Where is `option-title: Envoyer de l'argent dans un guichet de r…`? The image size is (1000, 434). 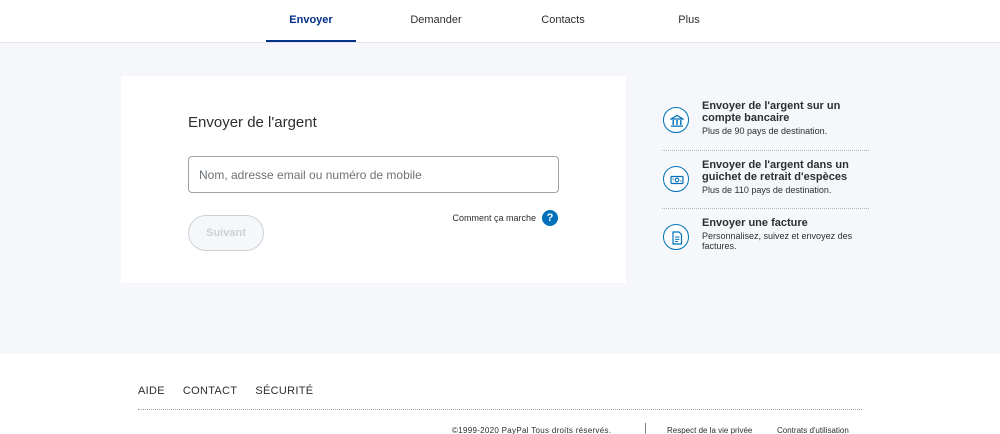 option-title: Envoyer de l'argent dans un guichet de r… is located at coordinates (775, 171).